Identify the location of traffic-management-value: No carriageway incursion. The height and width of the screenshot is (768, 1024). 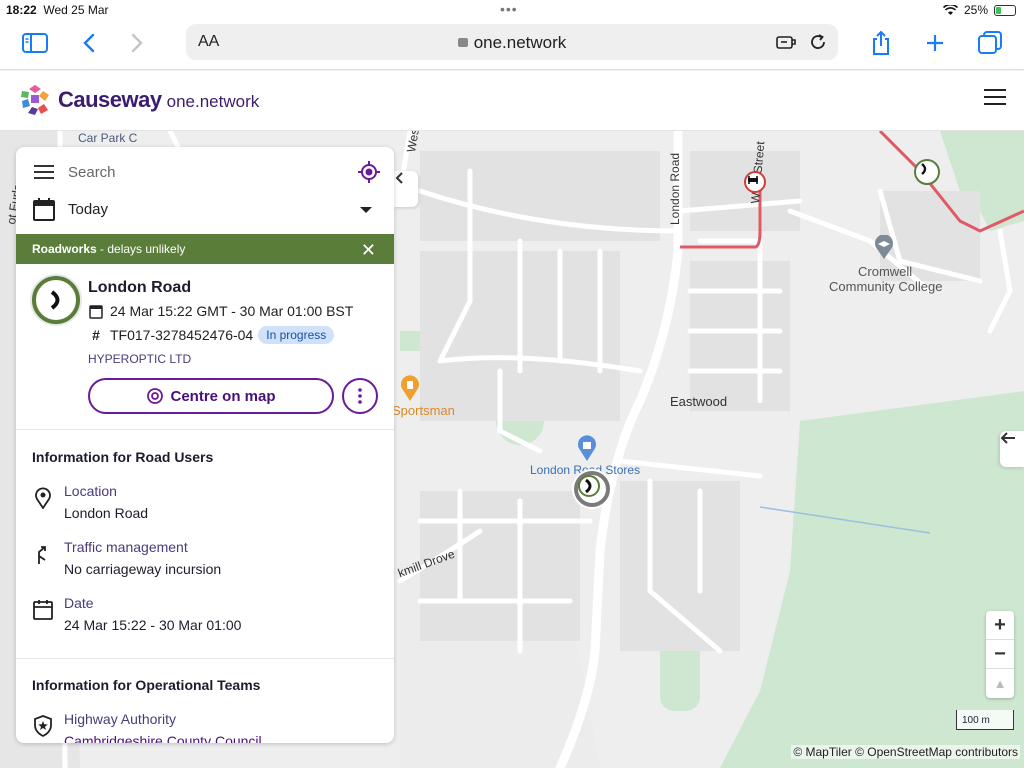
(143, 569).